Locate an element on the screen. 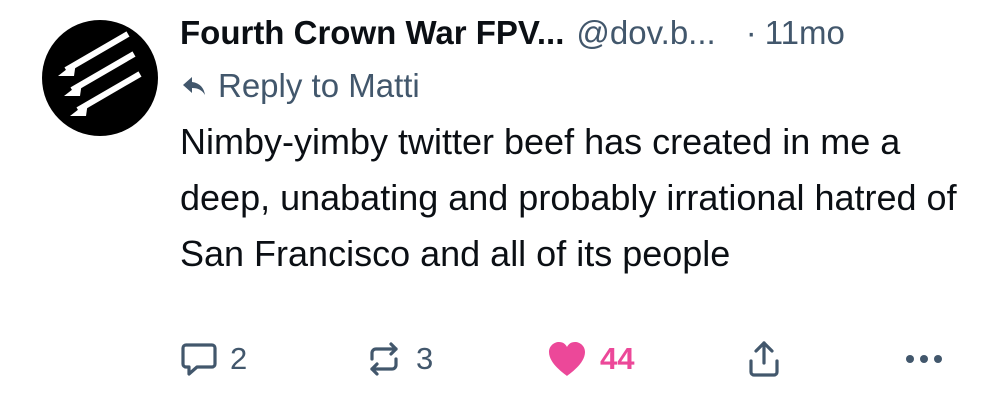 The width and height of the screenshot is (1000, 404). heart-icon is located at coordinates (567, 359).